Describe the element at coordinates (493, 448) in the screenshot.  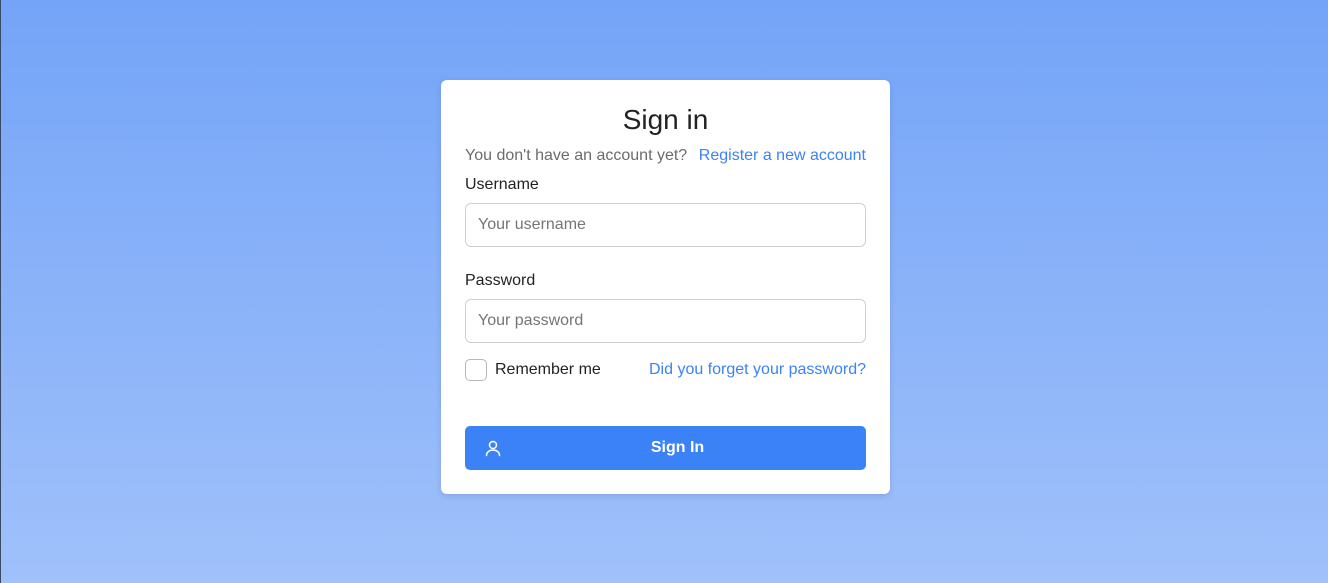
I see `user-icon` at that location.